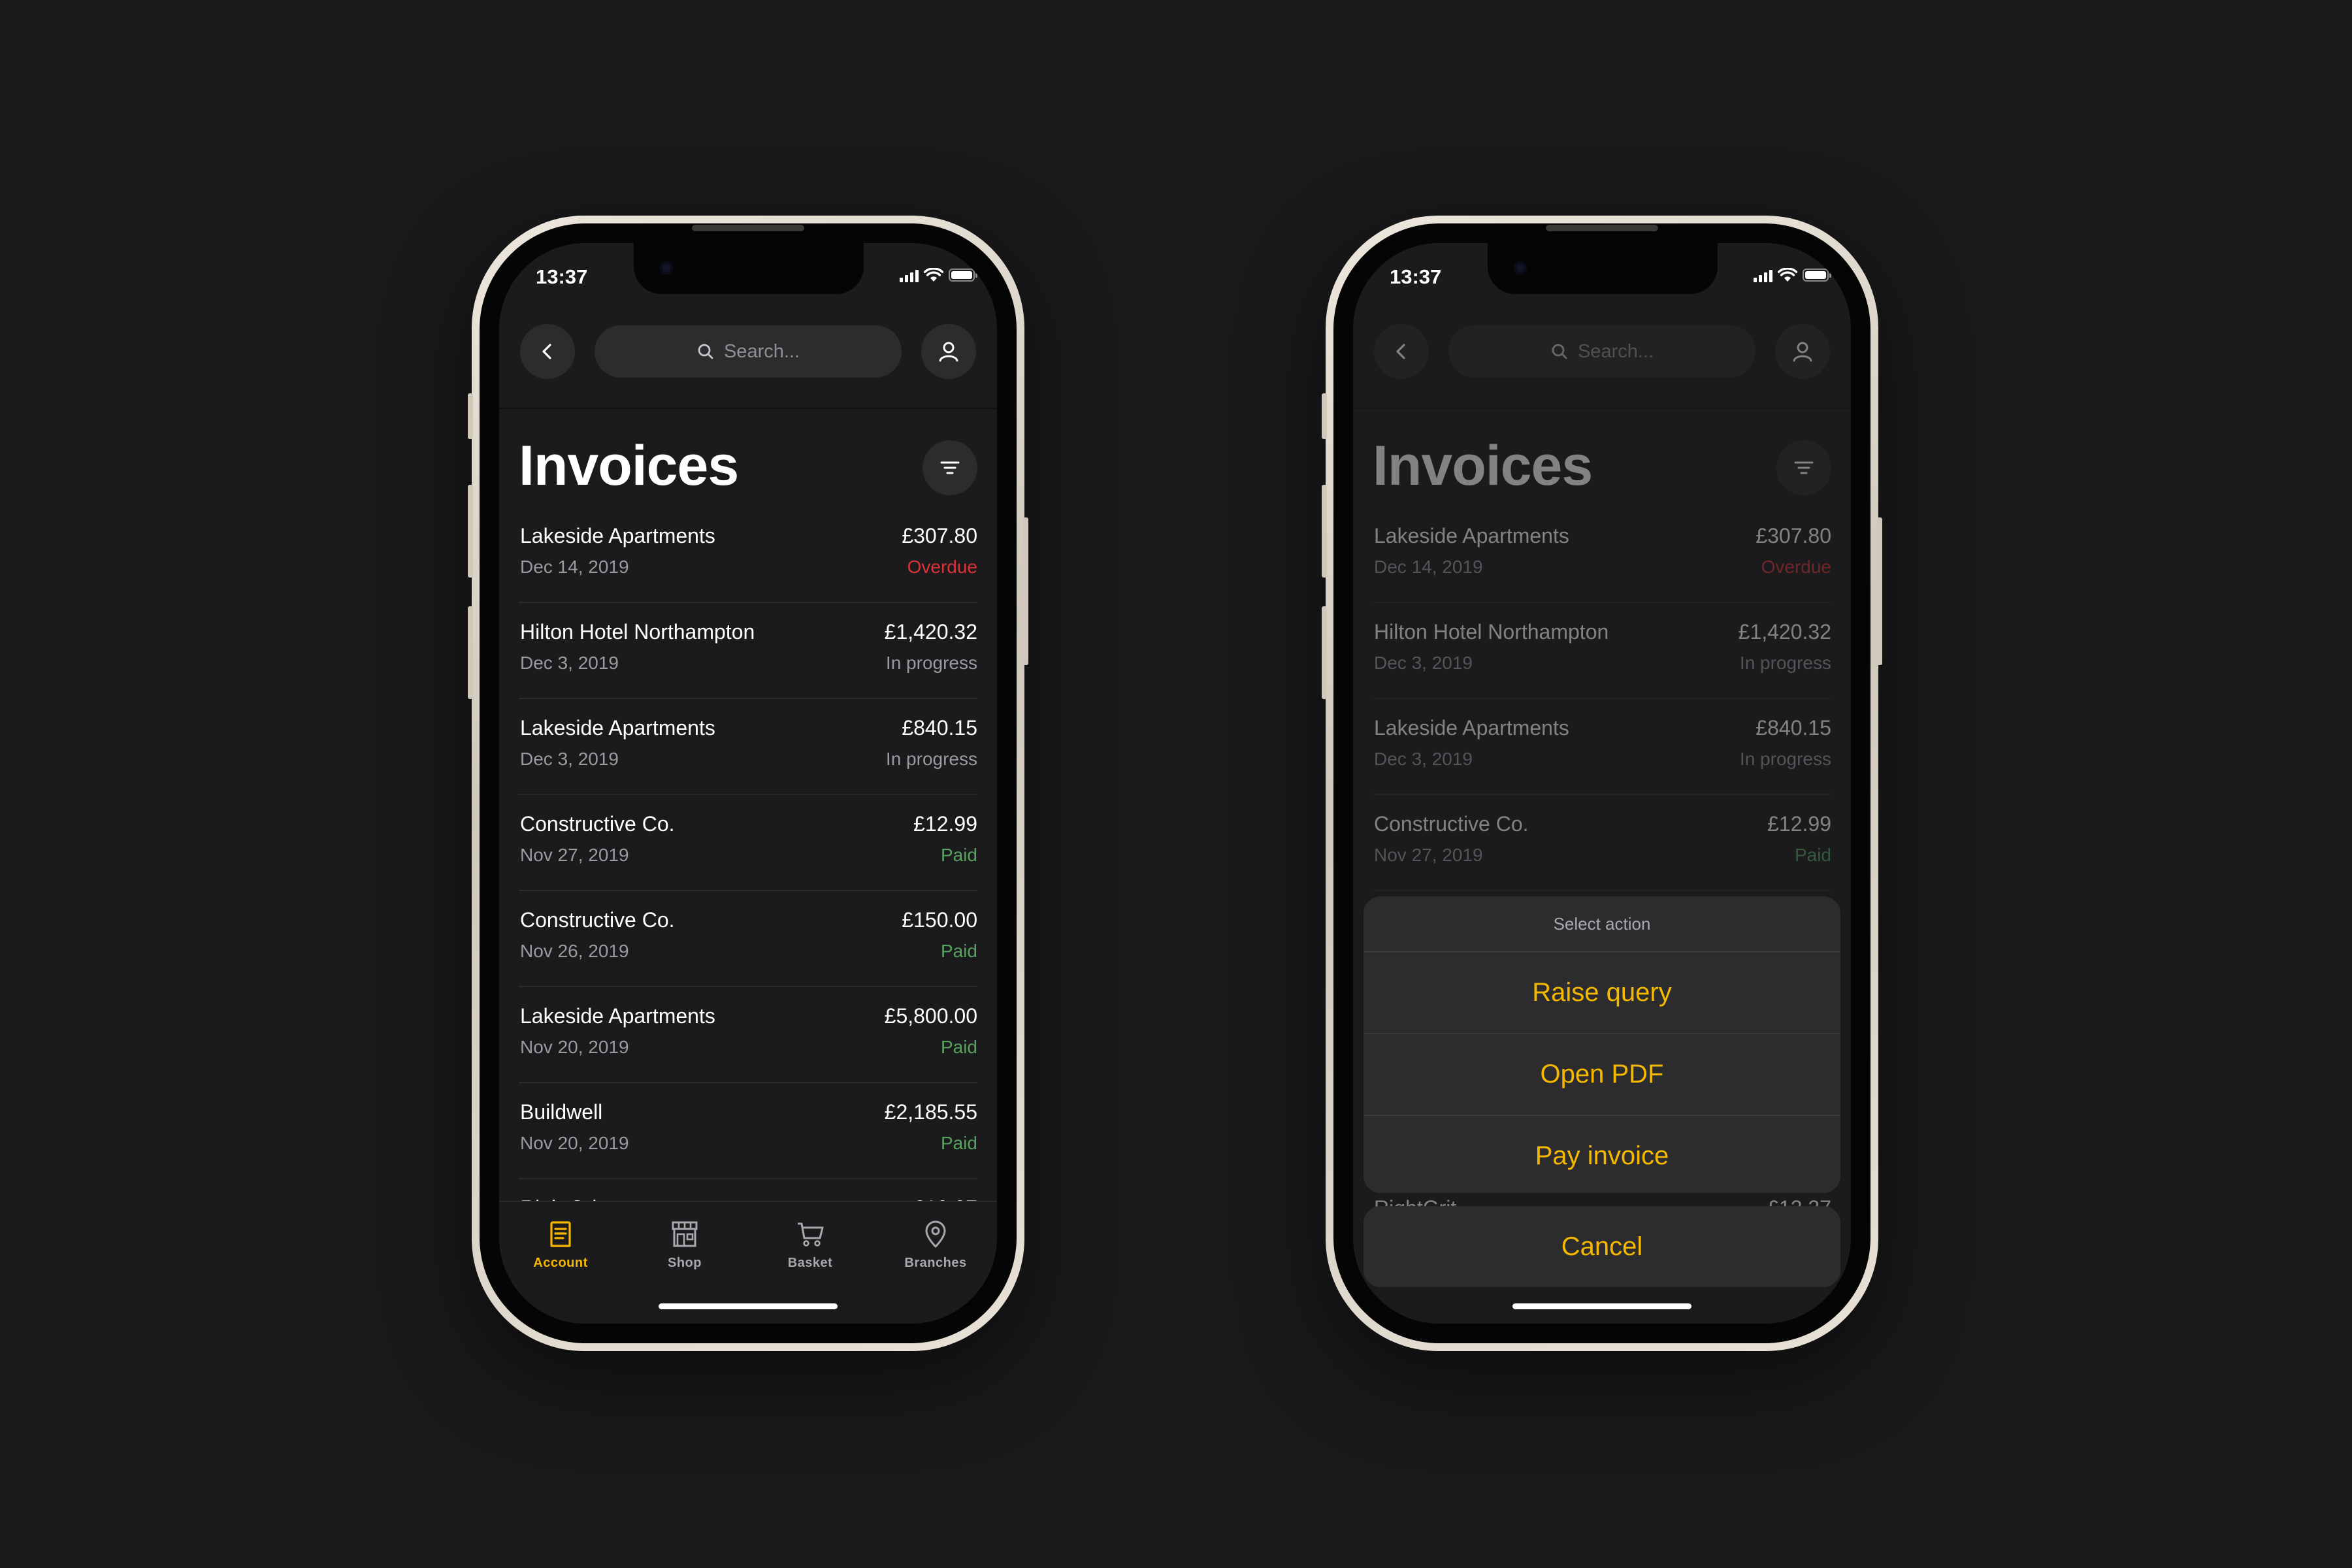 The image size is (2352, 1568). Describe the element at coordinates (748, 843) in the screenshot. I see `invoice-row: Constructive Co. Nov 27, 2019 £12.99 Paid` at that location.